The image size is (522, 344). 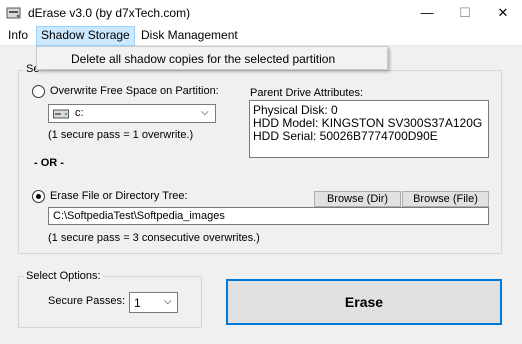 I want to click on radio-selected-dot, so click(x=38, y=196).